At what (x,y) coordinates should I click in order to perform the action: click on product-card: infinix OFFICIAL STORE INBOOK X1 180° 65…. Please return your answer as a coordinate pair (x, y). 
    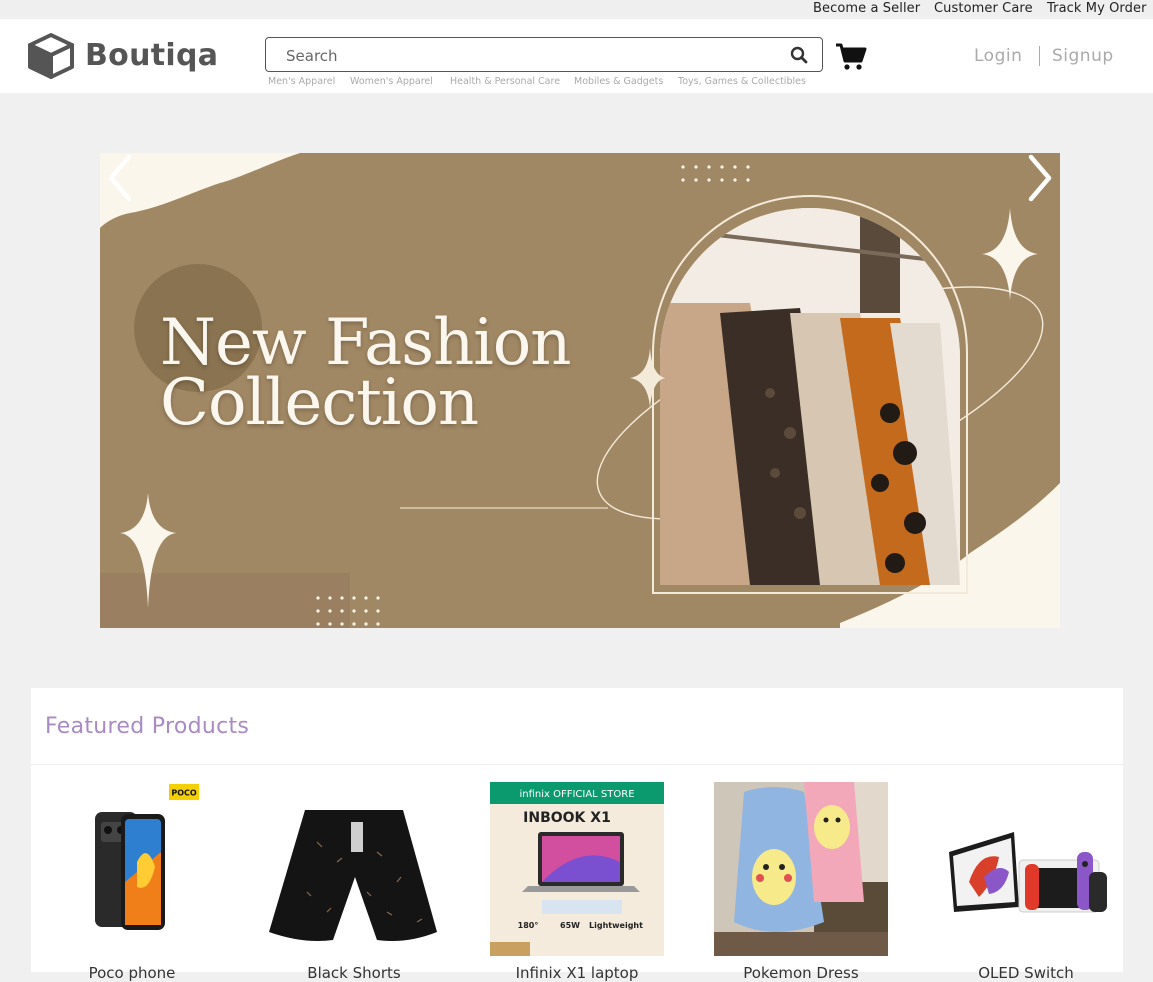
    Looking at the image, I should click on (577, 882).